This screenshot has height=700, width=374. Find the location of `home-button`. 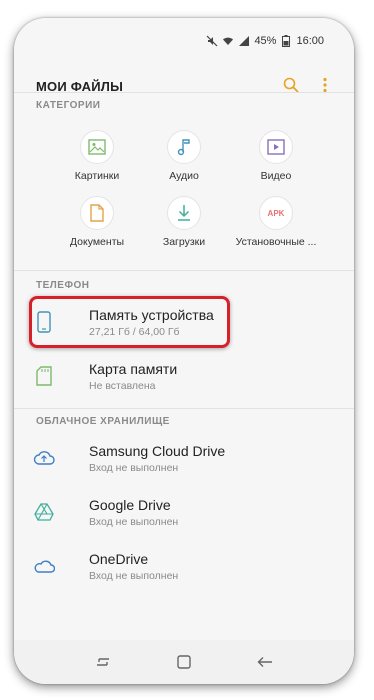

home-button is located at coordinates (184, 662).